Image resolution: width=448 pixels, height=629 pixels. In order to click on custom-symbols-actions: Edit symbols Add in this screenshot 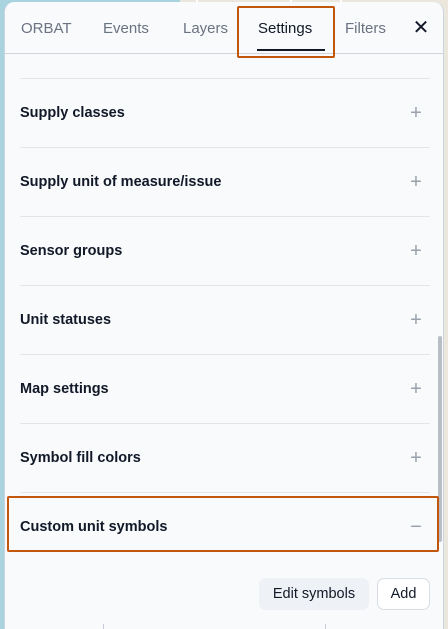, I will do `click(224, 594)`.